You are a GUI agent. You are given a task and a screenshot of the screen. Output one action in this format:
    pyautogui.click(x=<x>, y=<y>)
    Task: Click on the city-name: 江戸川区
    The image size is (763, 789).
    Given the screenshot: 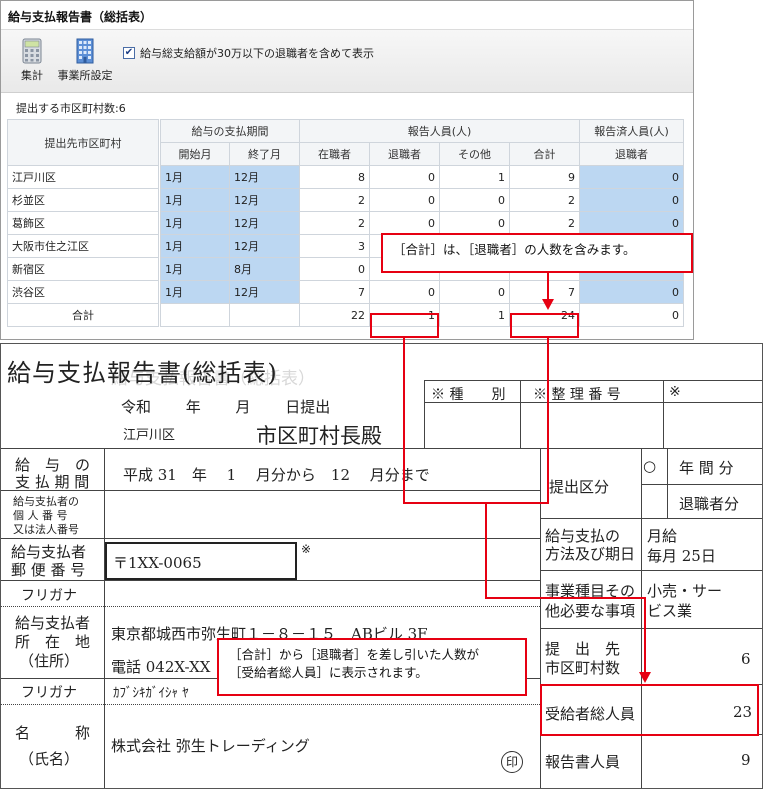 What is the action you would take?
    pyautogui.click(x=149, y=435)
    